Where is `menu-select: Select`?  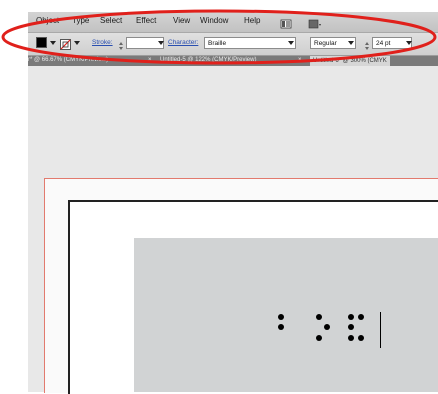 menu-select: Select is located at coordinates (111, 20).